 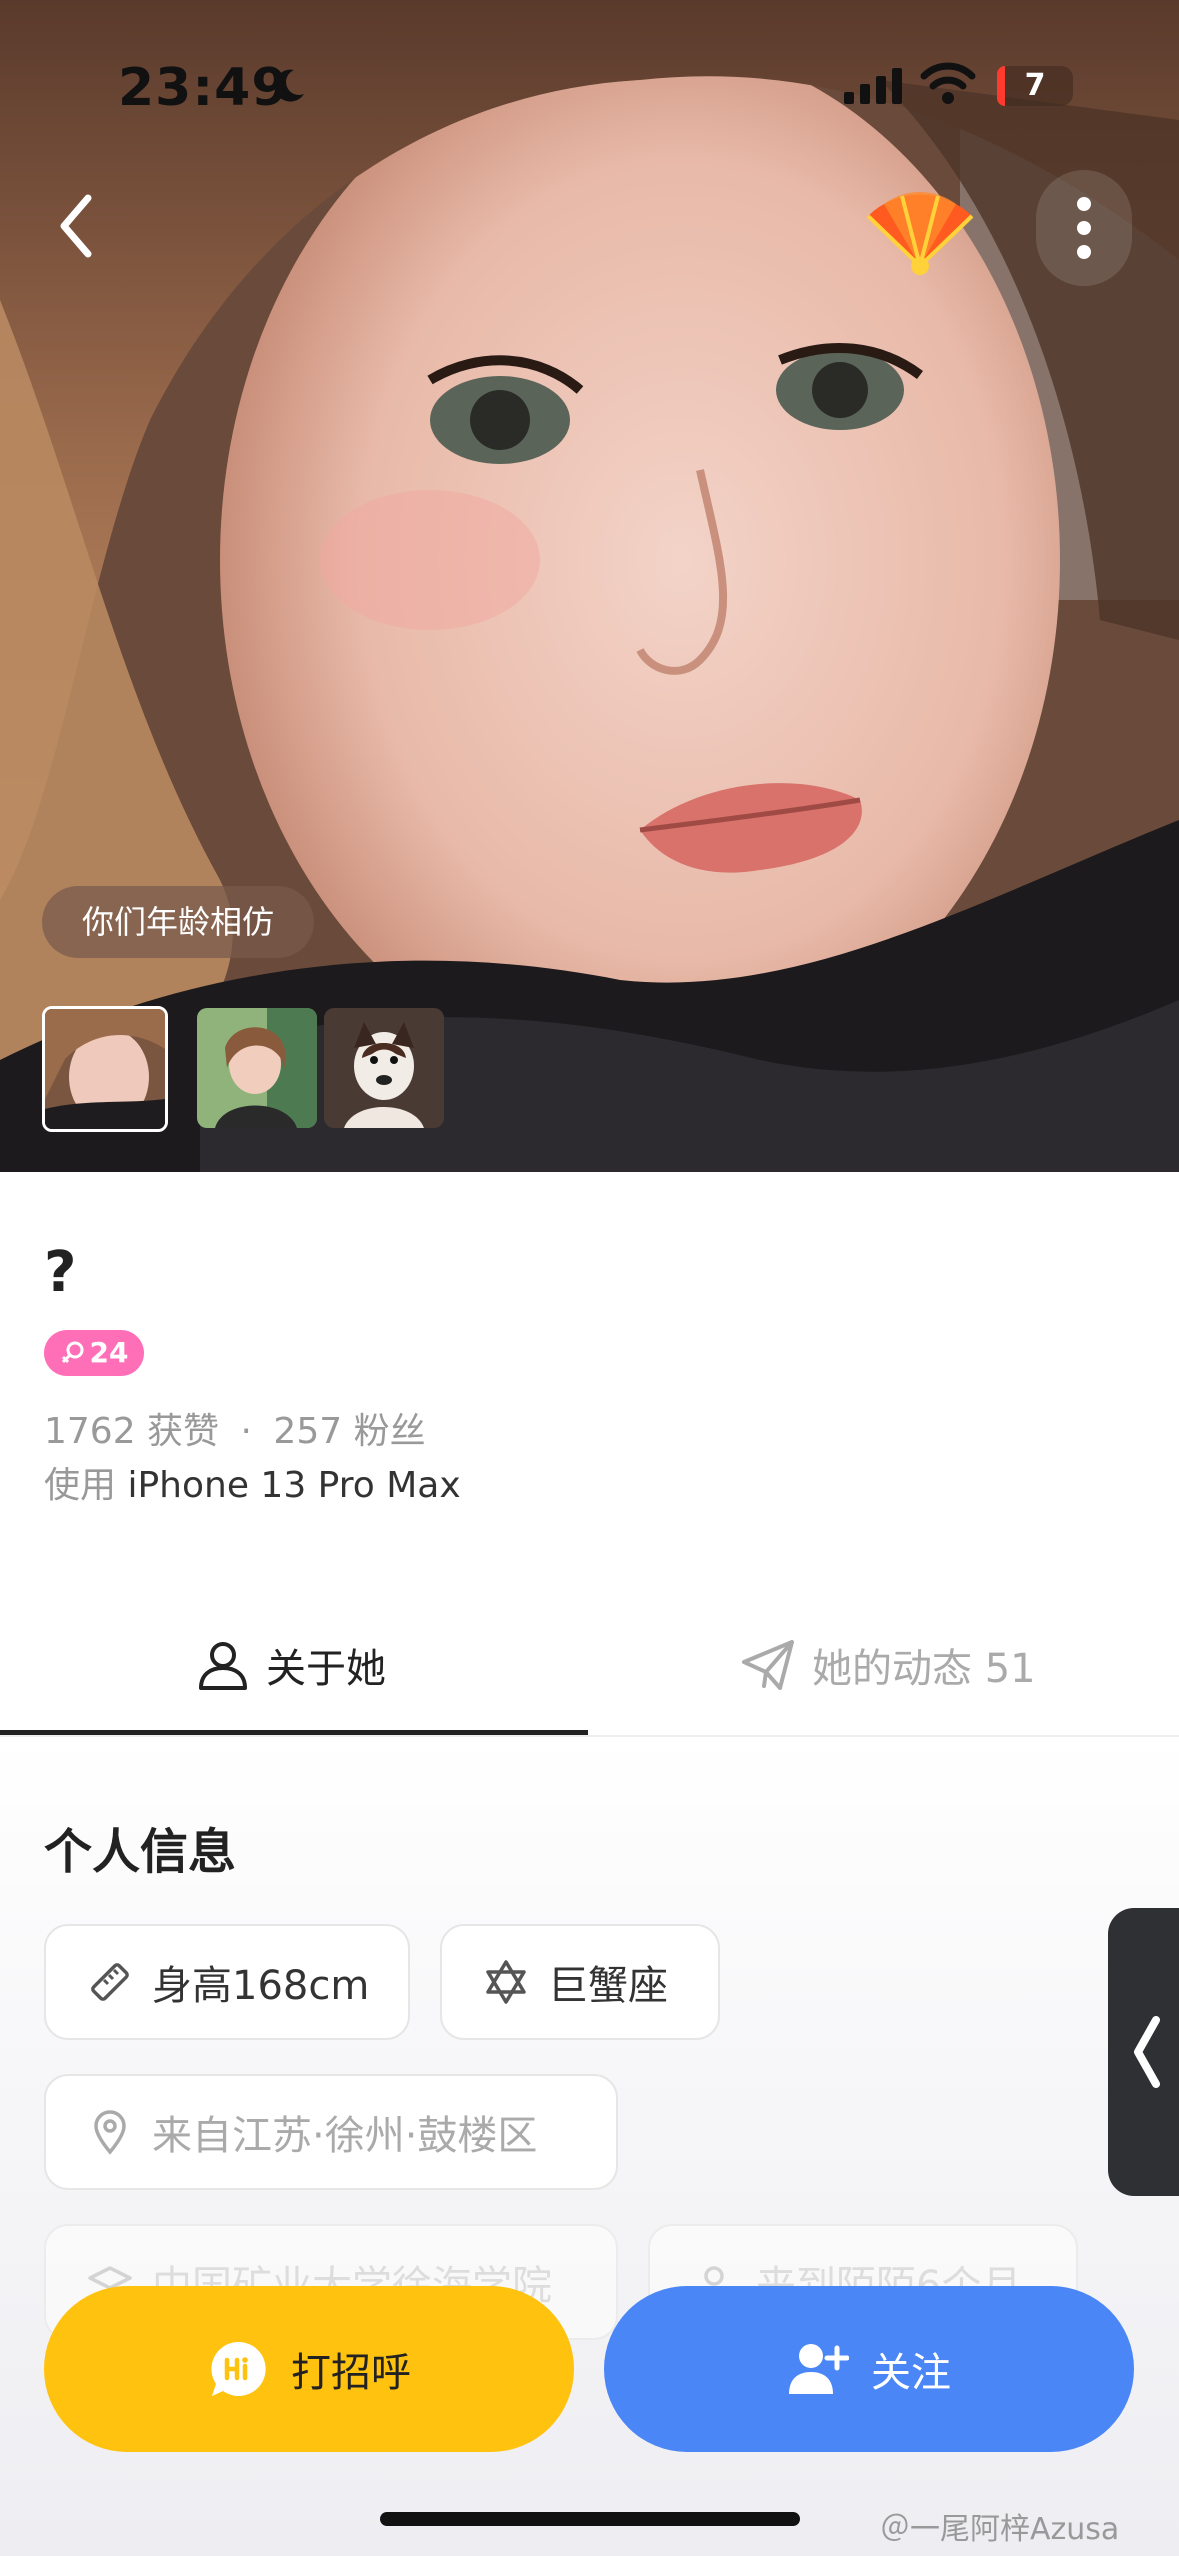 I want to click on user-name: ?, so click(x=60, y=1272).